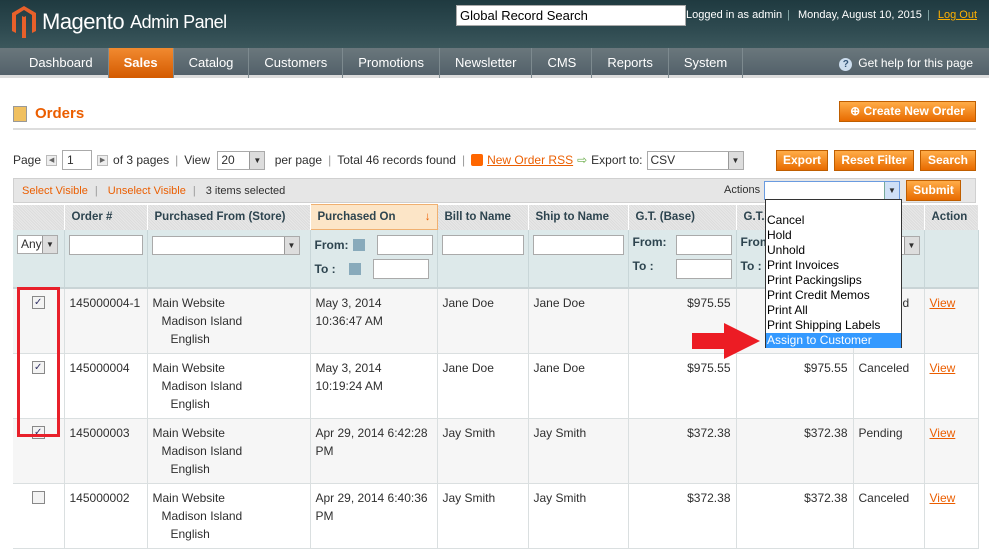  What do you see at coordinates (119, 22) in the screenshot?
I see `logo: Magento Admin Panel` at bounding box center [119, 22].